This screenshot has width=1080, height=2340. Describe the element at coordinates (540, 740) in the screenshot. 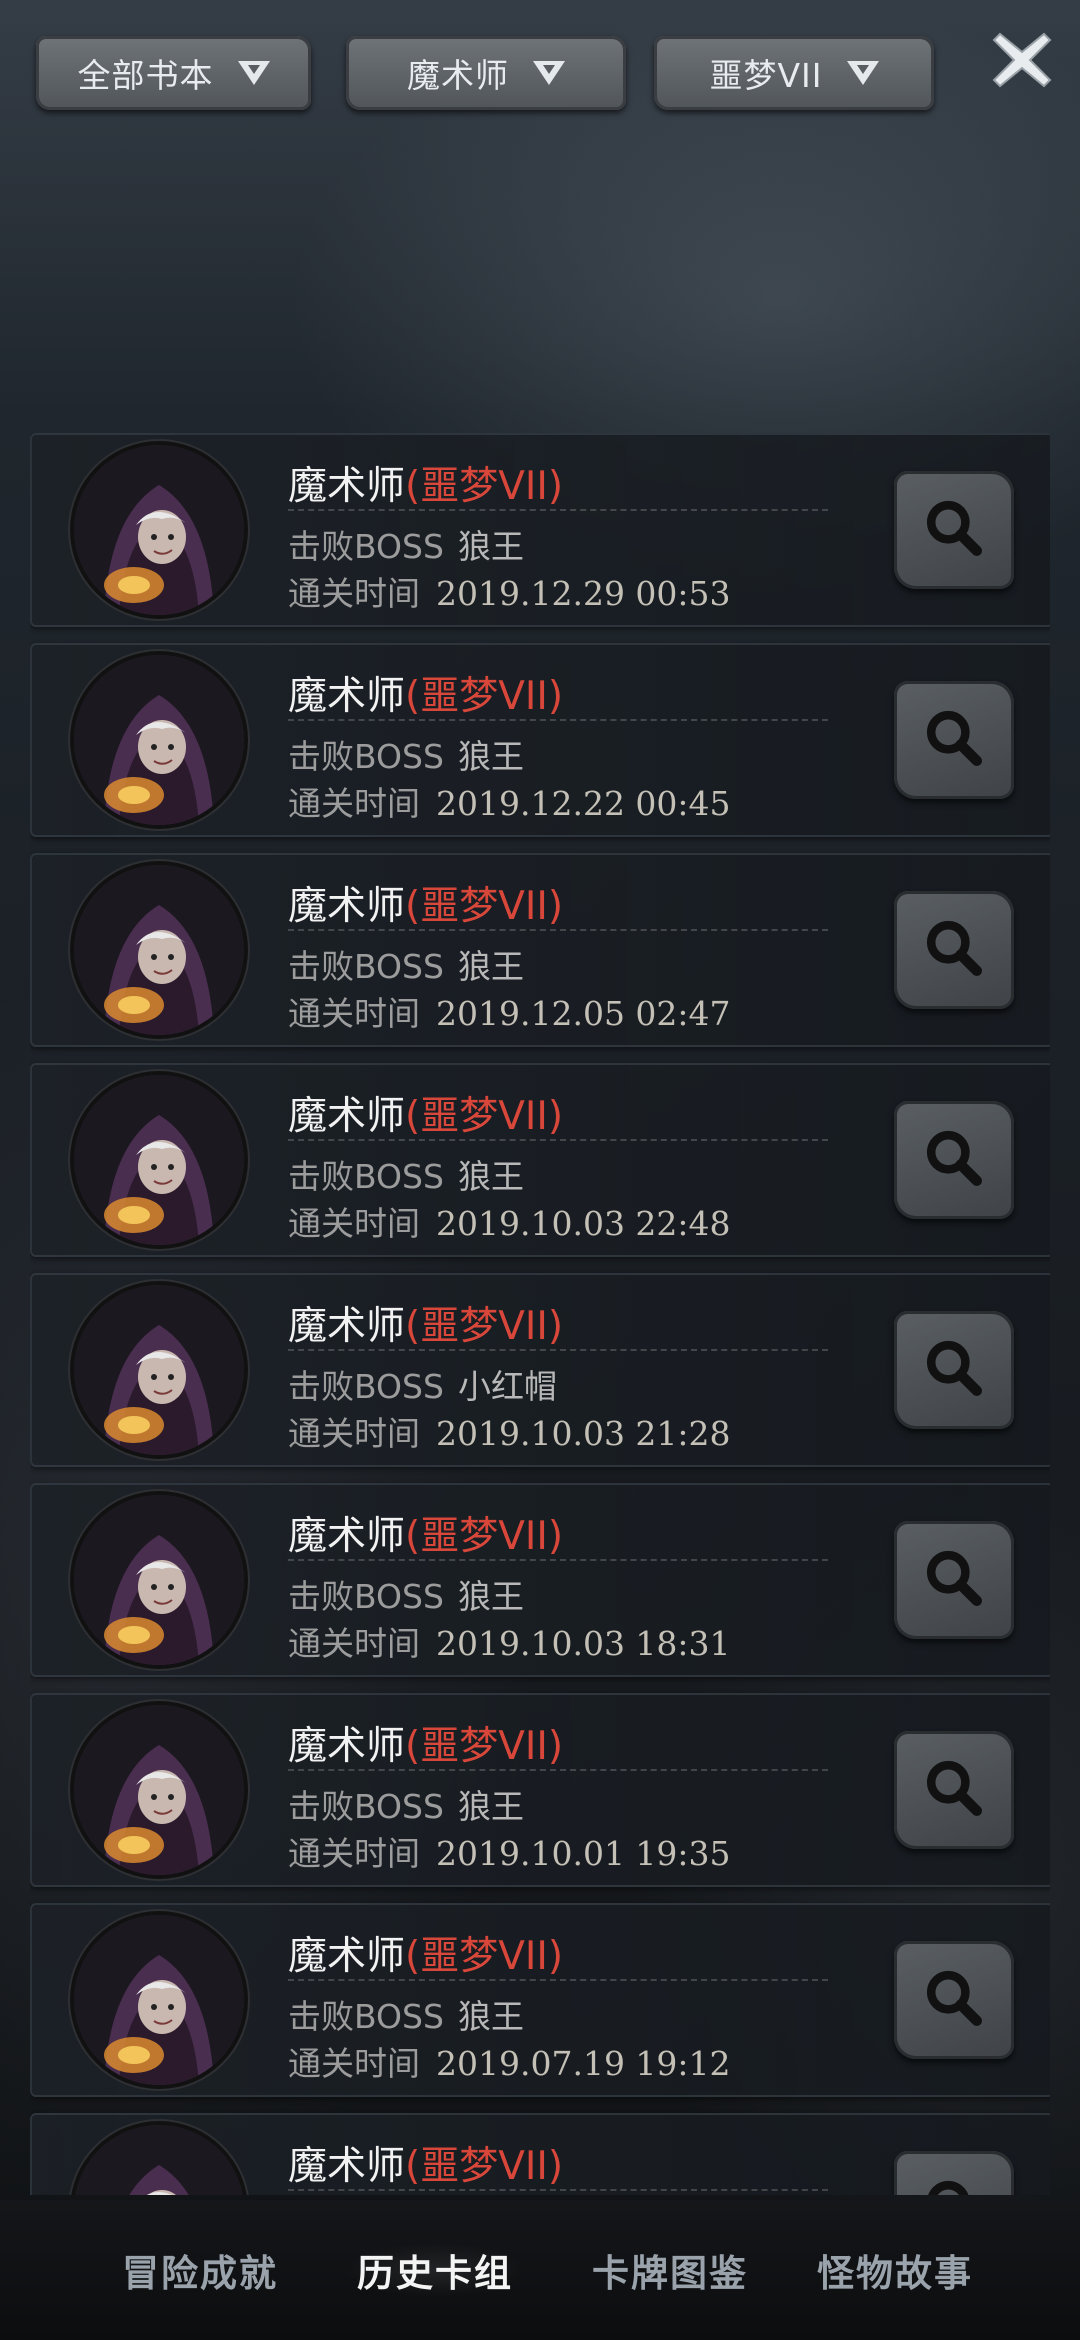

I see `deck-record-card: 魔术师(噩梦VII) 击败BOSS 狼王 通关时间 2019.12.22 00:45` at that location.